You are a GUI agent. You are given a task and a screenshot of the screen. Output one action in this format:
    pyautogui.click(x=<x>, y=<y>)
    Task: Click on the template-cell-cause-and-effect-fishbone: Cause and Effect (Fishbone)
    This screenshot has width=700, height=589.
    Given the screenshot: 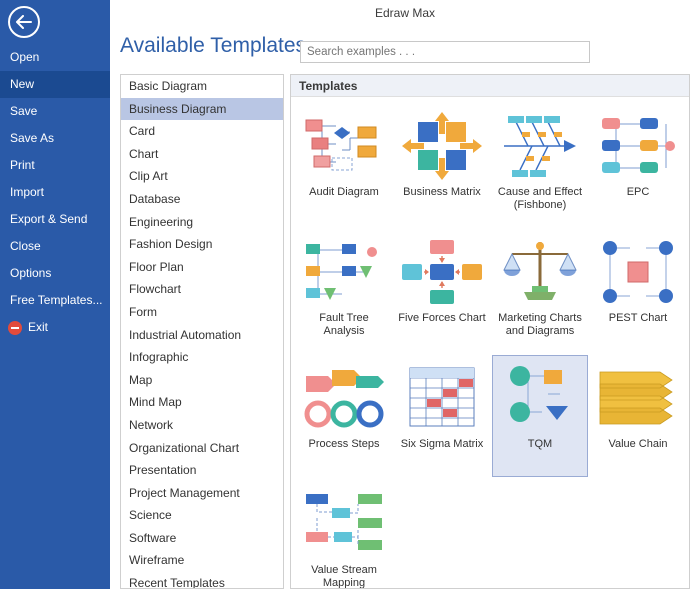 What is the action you would take?
    pyautogui.click(x=540, y=164)
    